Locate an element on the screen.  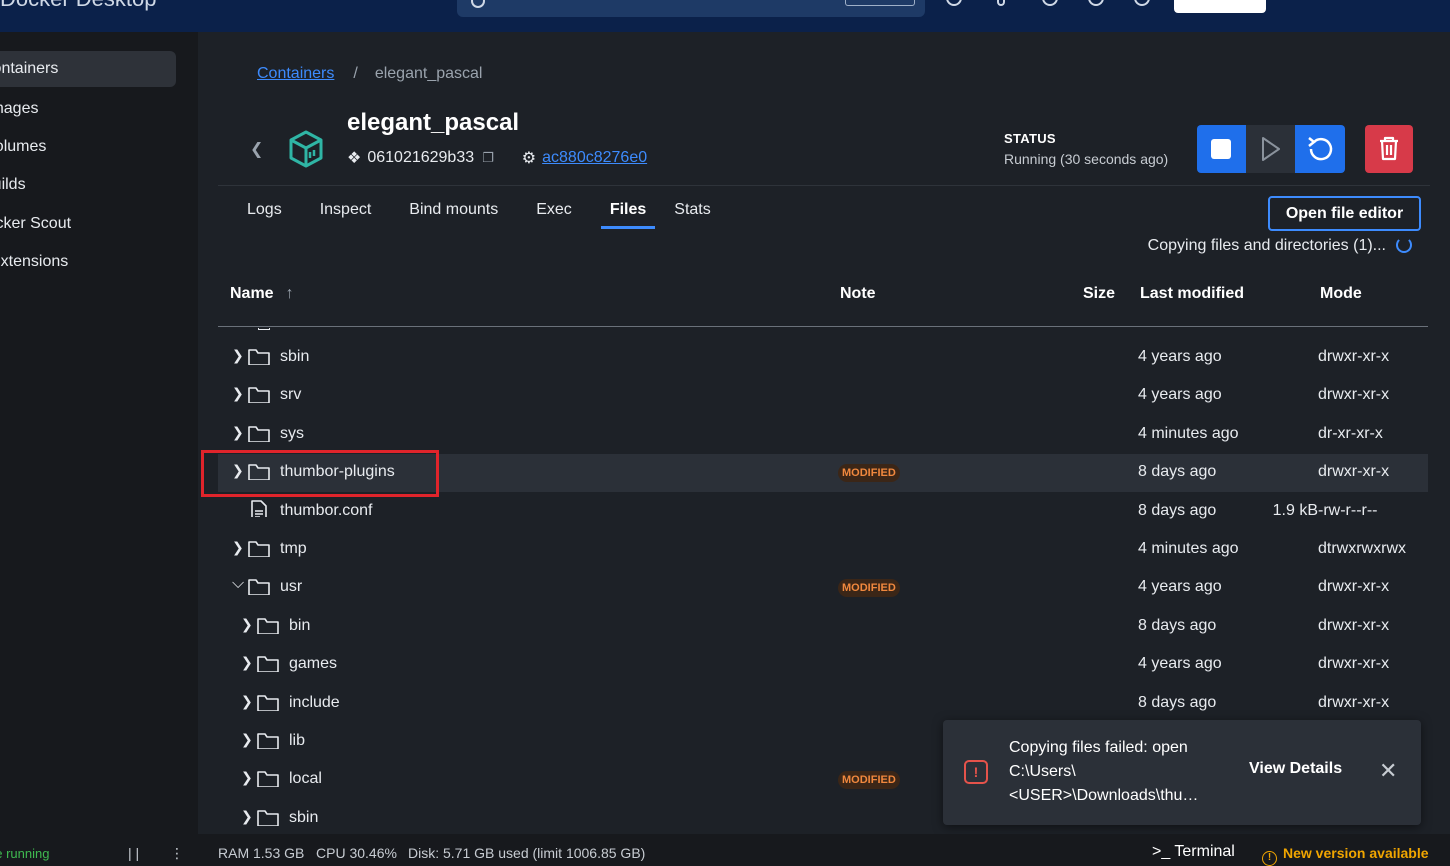
container-title: elegant_pascal is located at coordinates (433, 122).